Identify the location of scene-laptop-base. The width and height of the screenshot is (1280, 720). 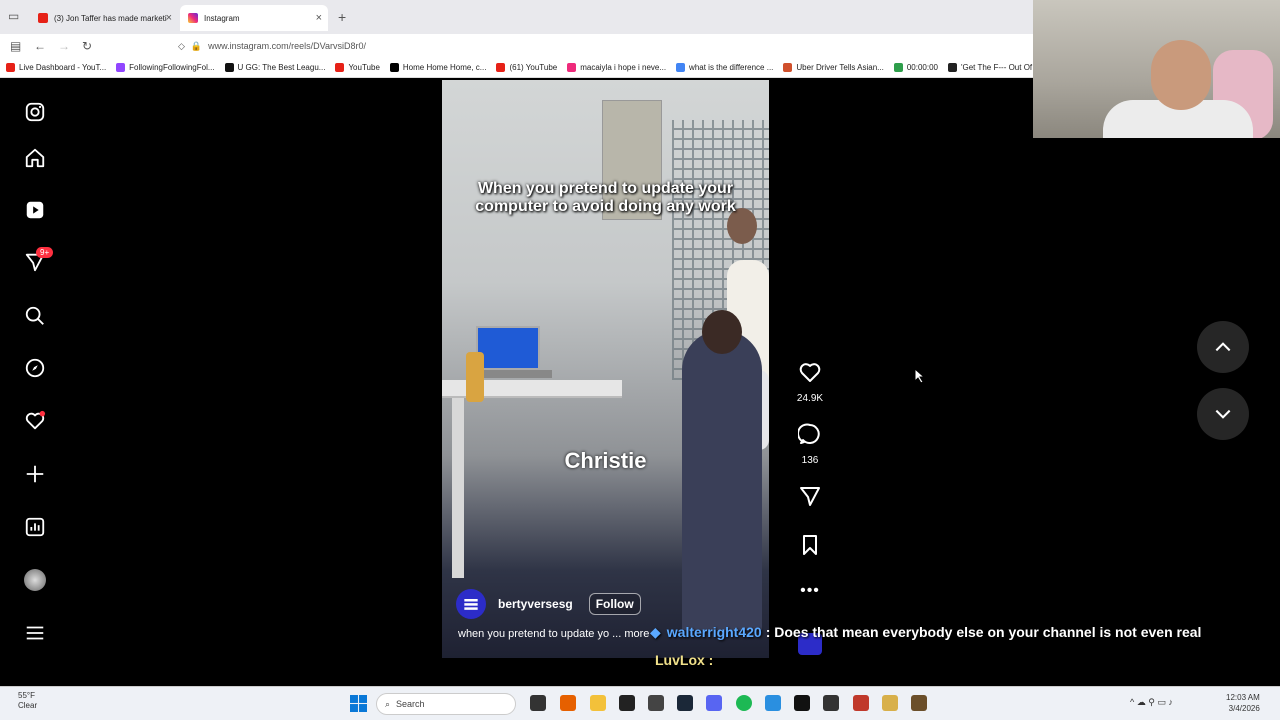
(512, 374).